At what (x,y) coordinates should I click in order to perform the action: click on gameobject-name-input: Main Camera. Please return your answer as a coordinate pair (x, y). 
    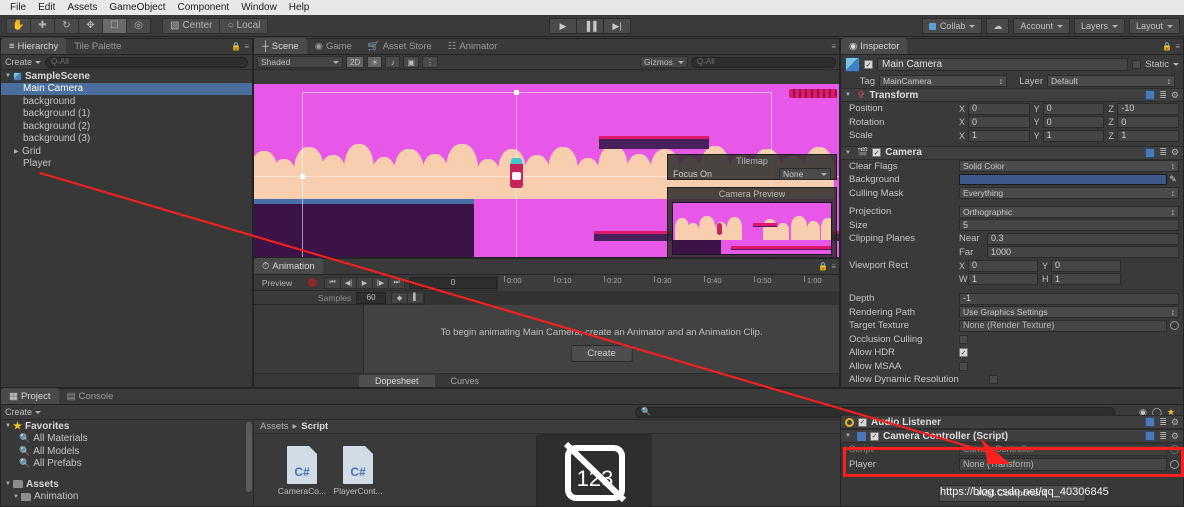
    Looking at the image, I should click on (1003, 64).